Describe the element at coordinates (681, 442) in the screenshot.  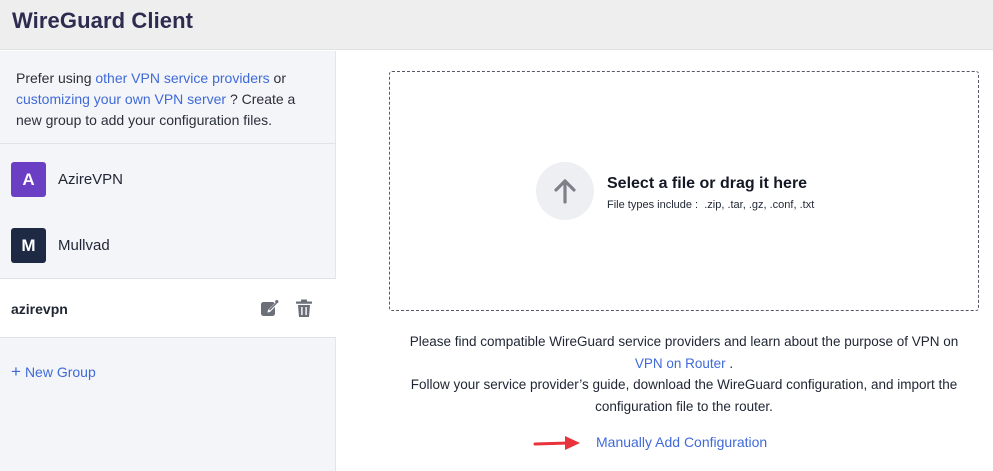
I see `manually-add-configuration-link: Manually Add Configuration` at that location.